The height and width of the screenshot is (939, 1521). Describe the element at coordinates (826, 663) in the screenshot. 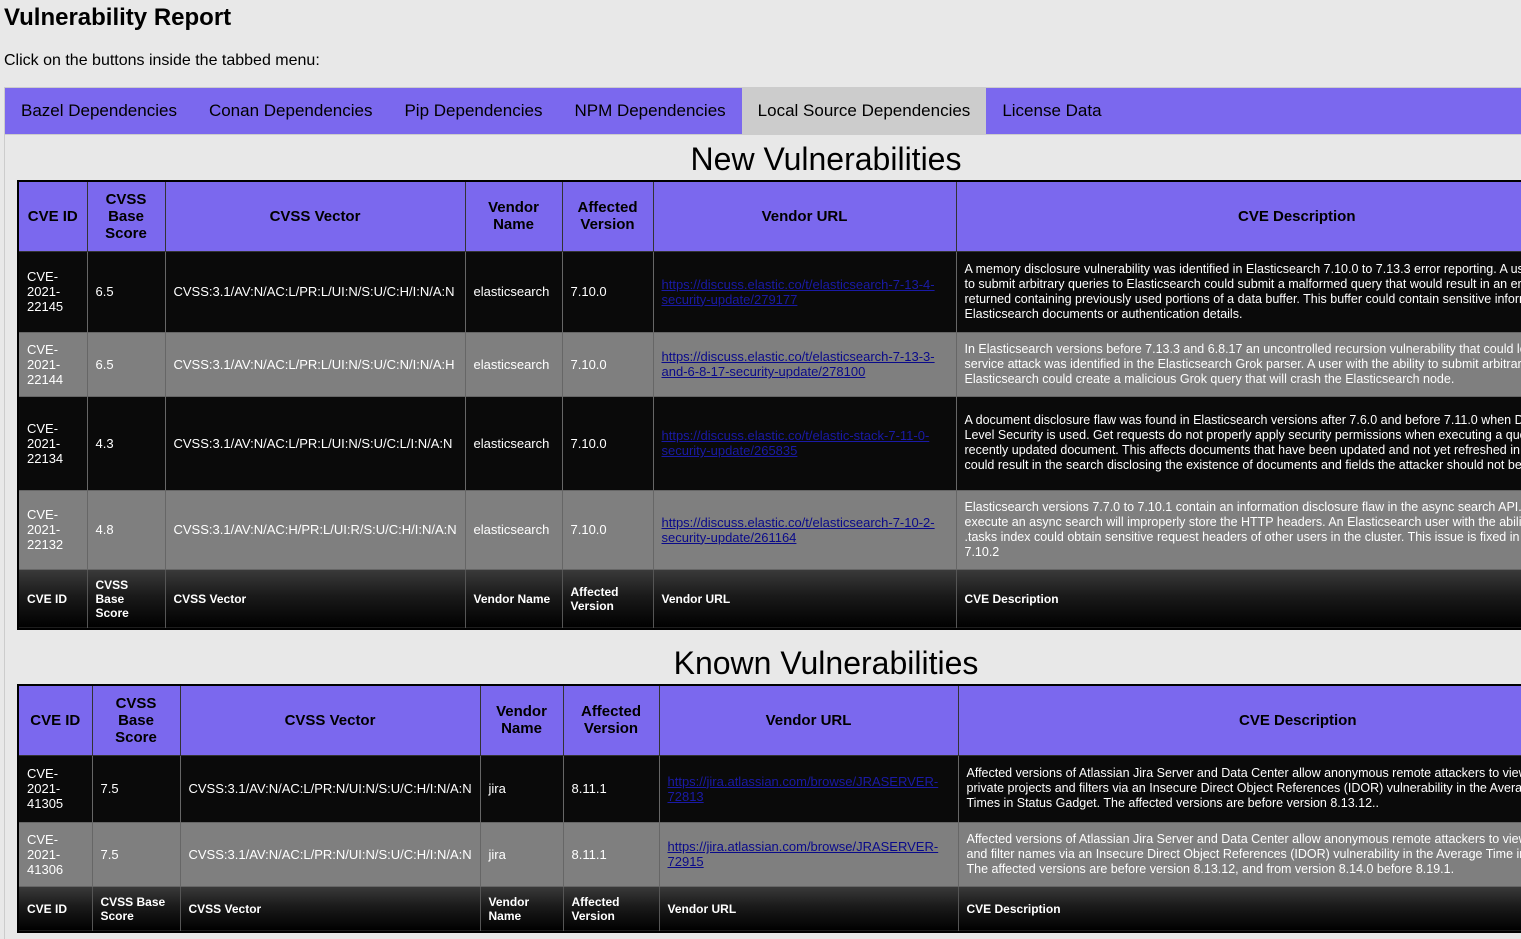

I see `known-vulnerabilities-title: Known Vulnerabilities` at that location.